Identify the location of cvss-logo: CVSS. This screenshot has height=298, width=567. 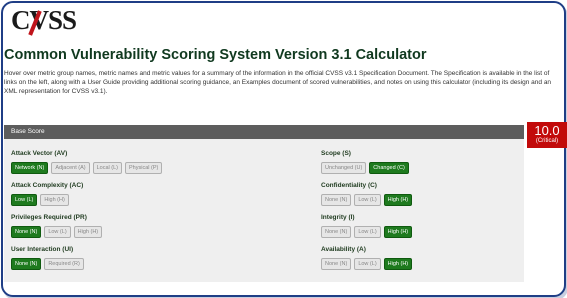
(43, 20).